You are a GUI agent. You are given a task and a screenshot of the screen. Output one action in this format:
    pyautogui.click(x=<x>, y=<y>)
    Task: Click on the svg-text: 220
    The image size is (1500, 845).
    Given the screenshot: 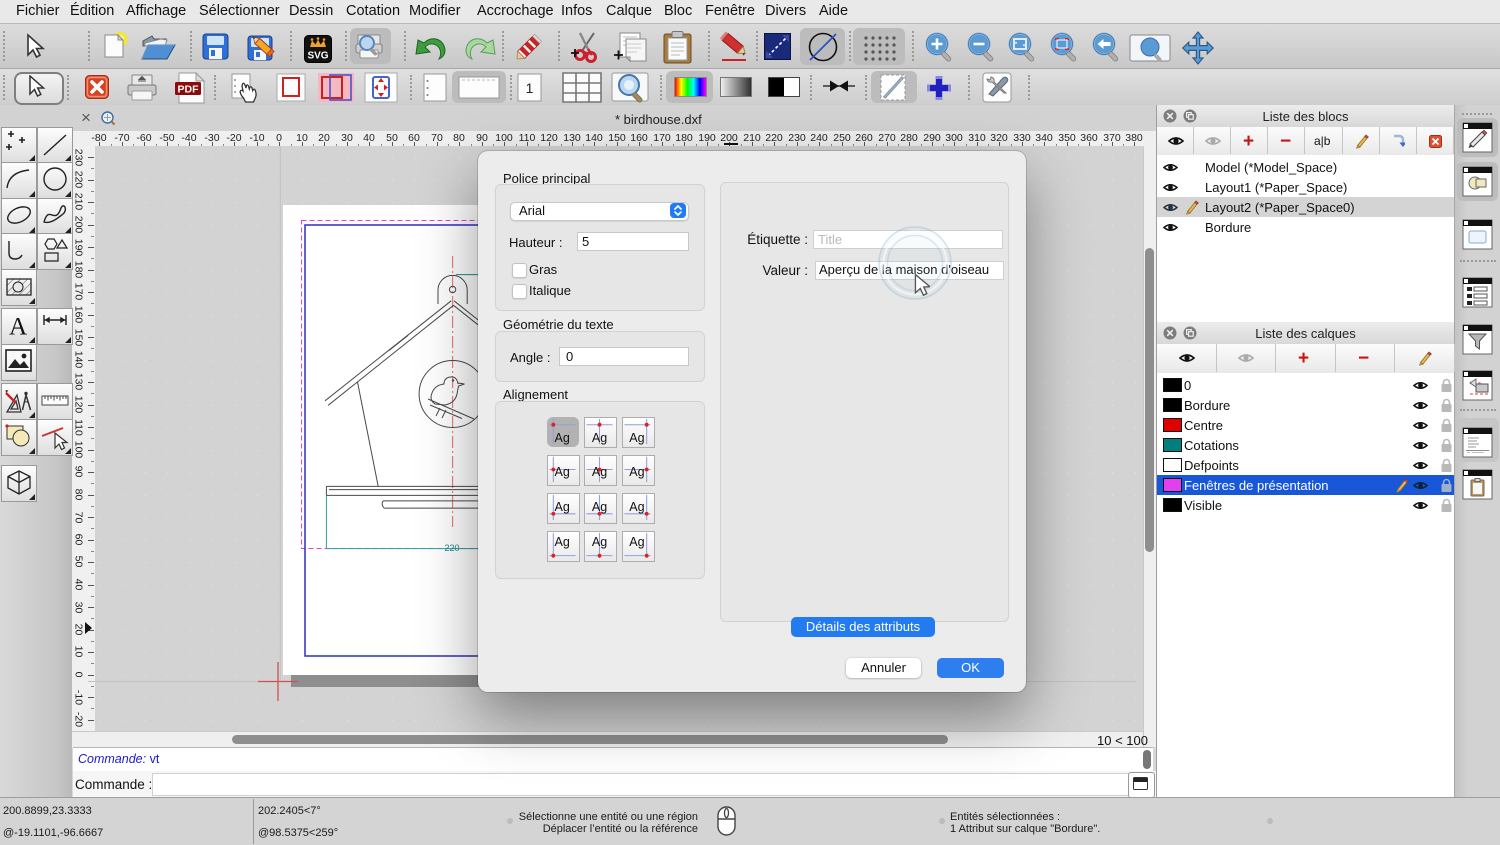 What is the action you would take?
    pyautogui.click(x=451, y=548)
    